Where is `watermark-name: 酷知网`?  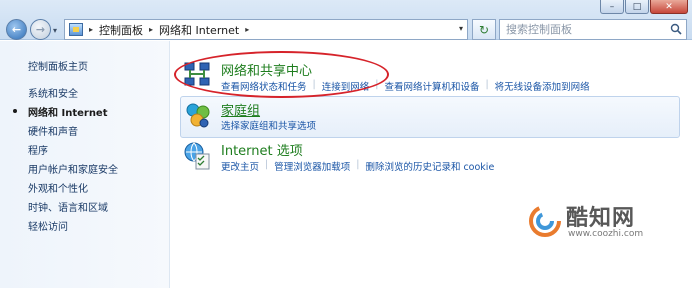
watermark-name: 酷知网 is located at coordinates (601, 218).